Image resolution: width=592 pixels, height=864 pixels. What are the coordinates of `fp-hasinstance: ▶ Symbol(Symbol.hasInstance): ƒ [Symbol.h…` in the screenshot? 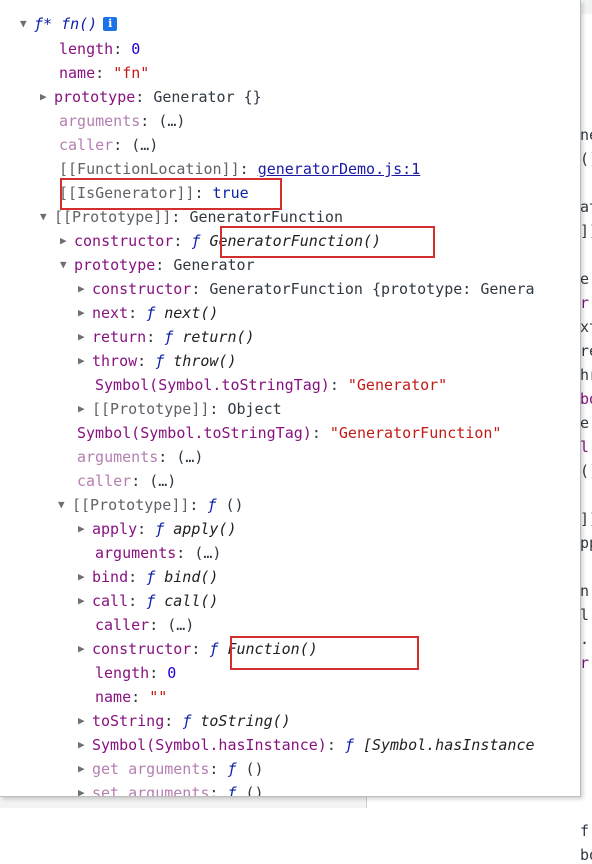 It's located at (306, 745).